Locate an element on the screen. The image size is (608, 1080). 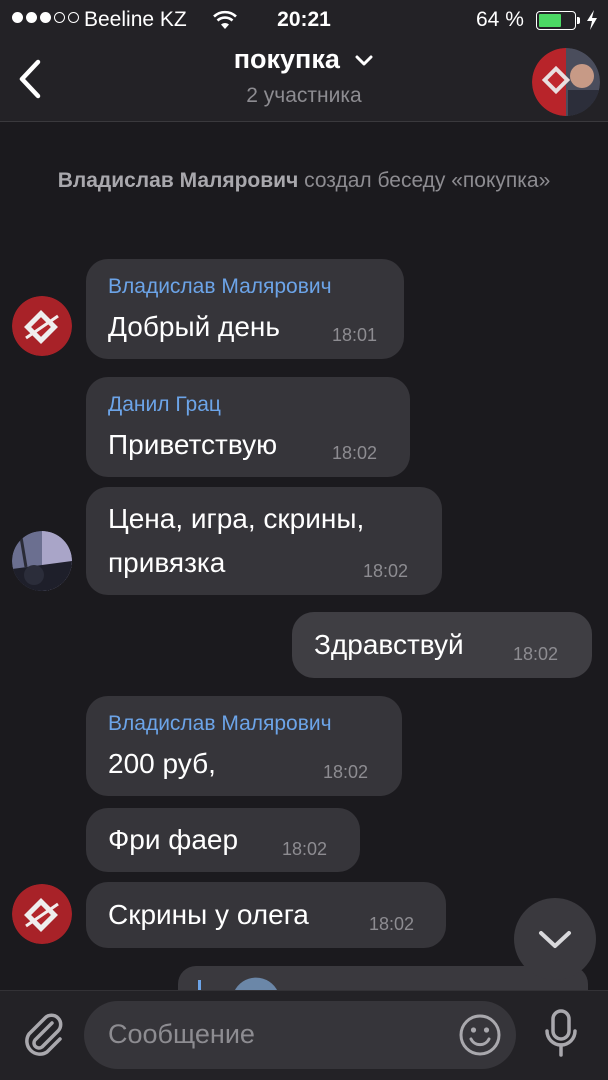
message-input: Сообщение is located at coordinates (300, 1035).